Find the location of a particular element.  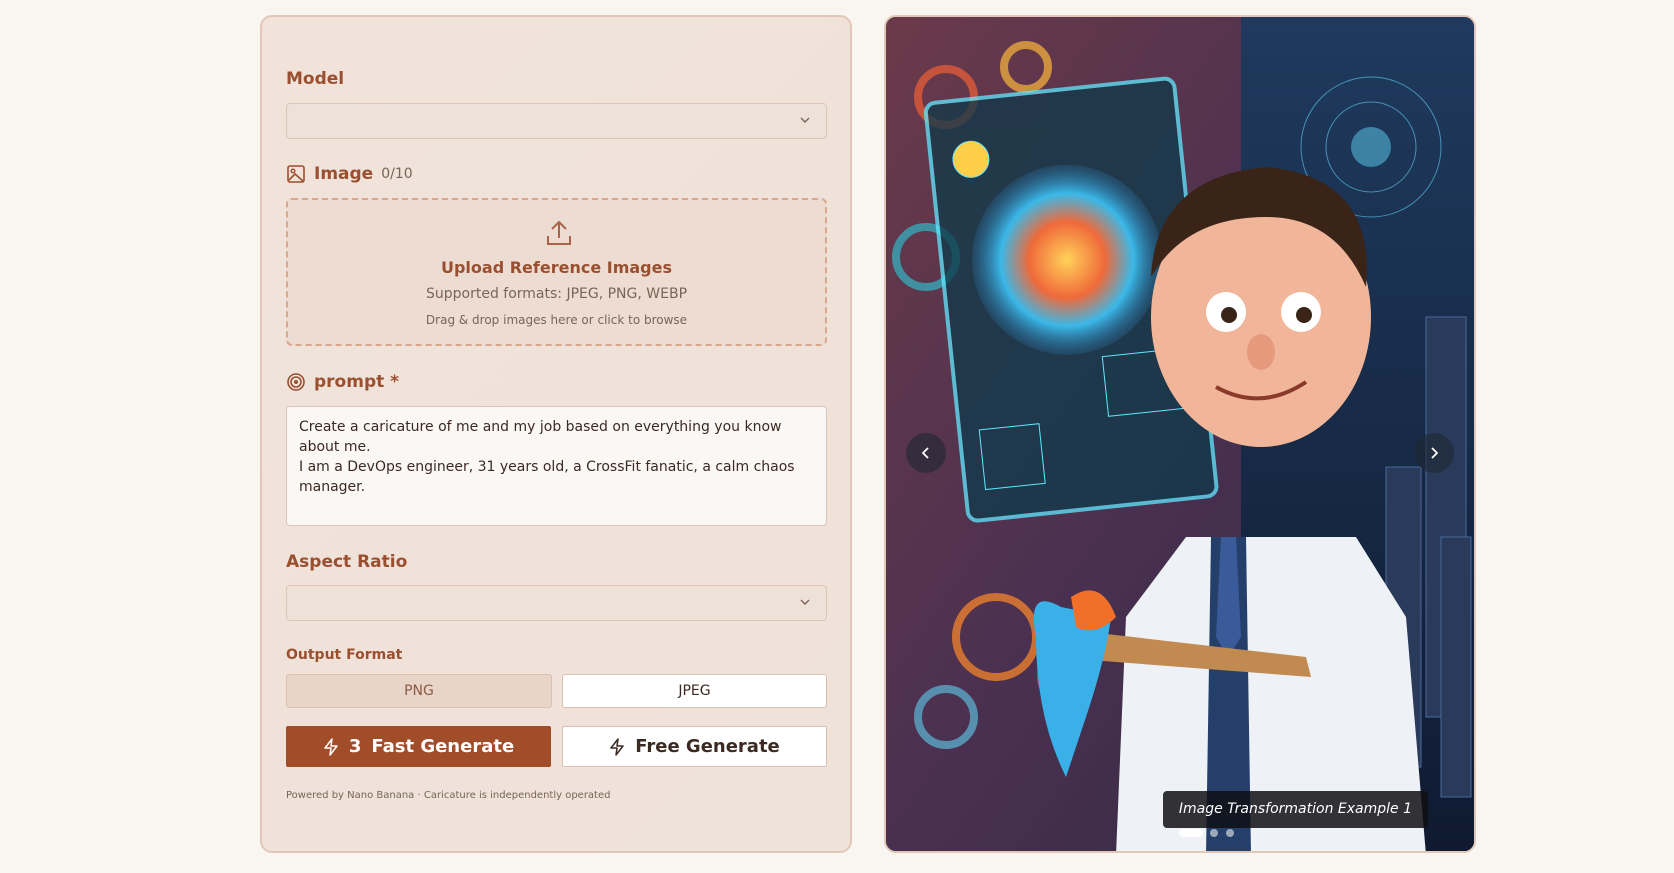

carousel-caption: Image Transformation Example 1 is located at coordinates (1295, 809).